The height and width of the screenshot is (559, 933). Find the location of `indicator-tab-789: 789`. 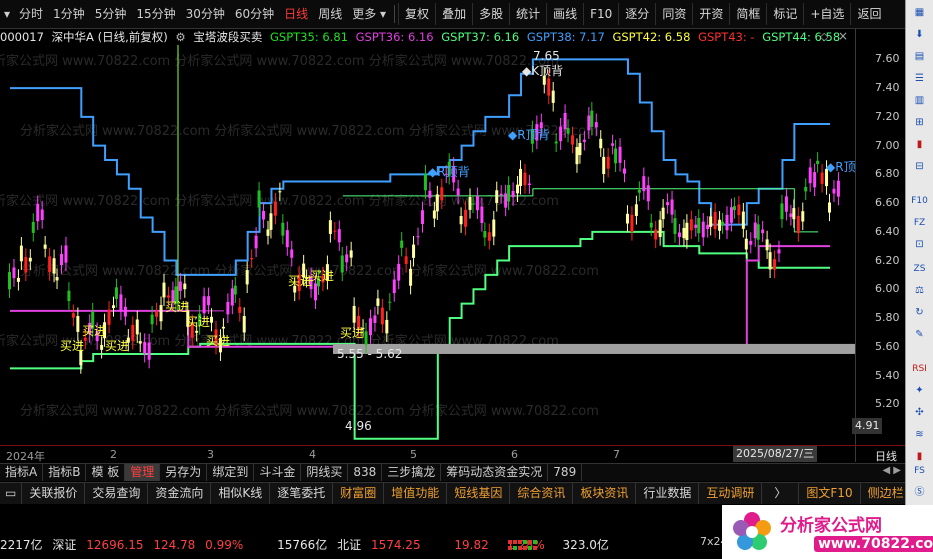

indicator-tab-789: 789 is located at coordinates (565, 472).